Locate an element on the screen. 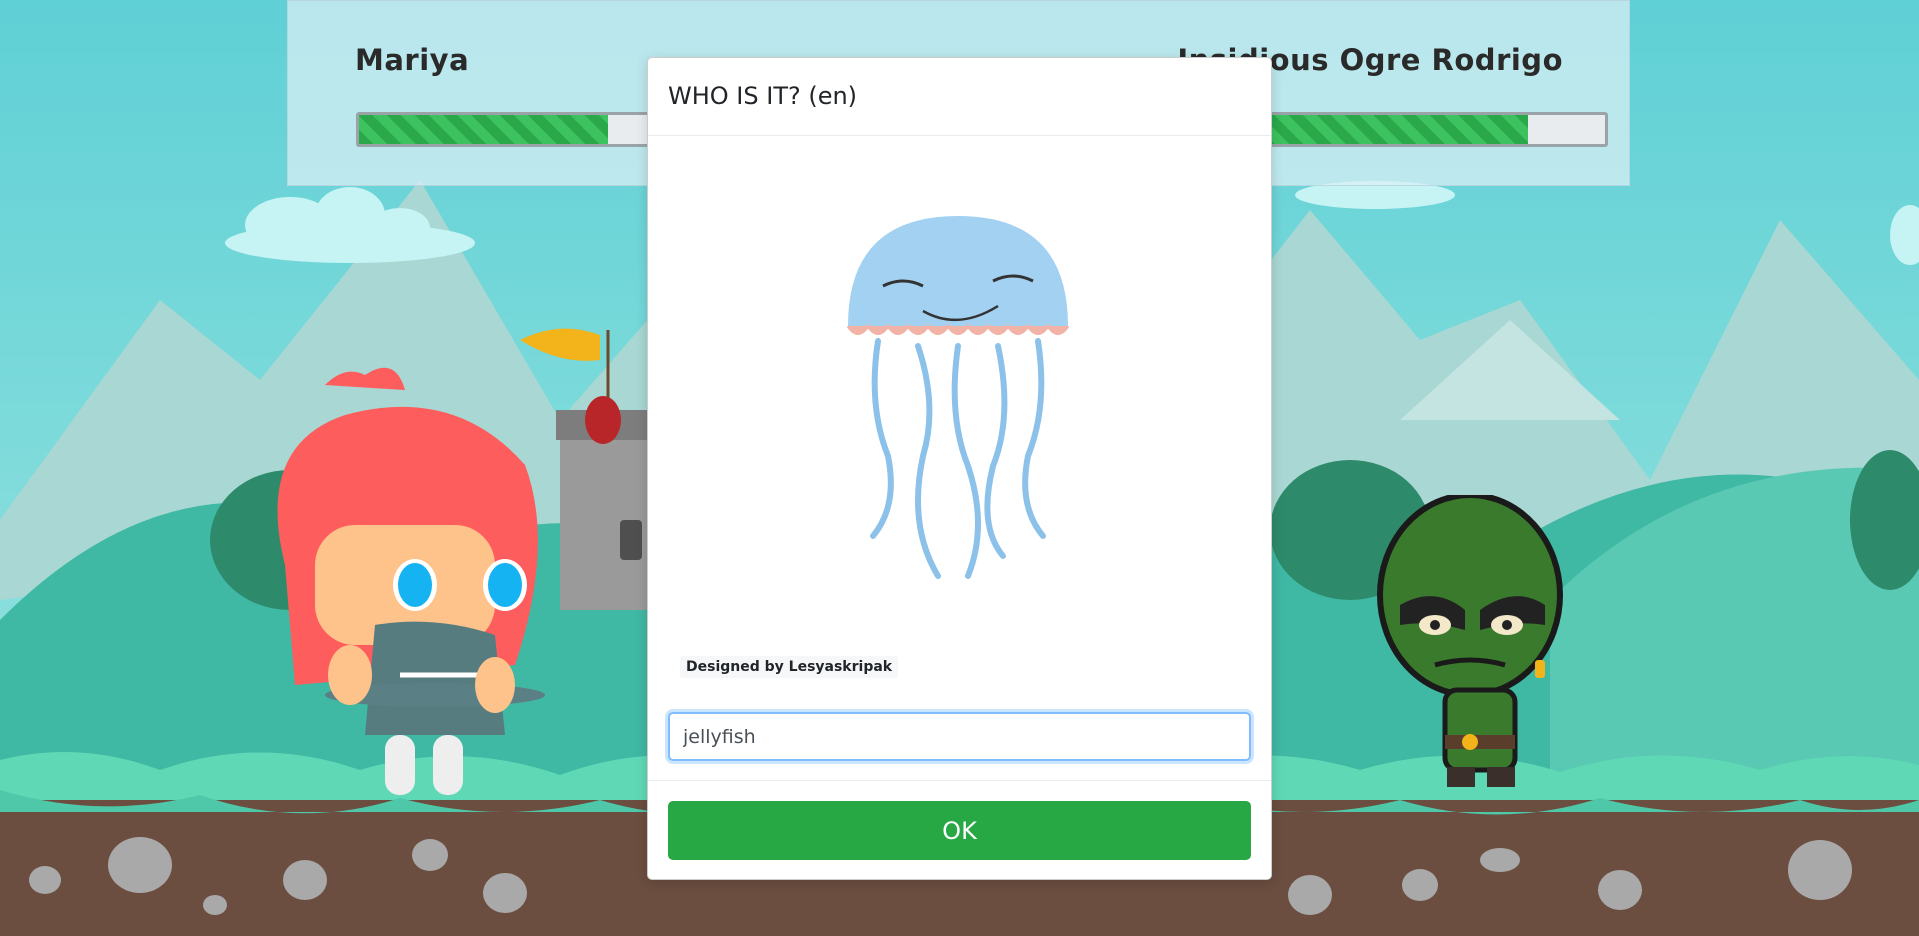 The height and width of the screenshot is (936, 1919). opponent-character is located at coordinates (1470, 641).